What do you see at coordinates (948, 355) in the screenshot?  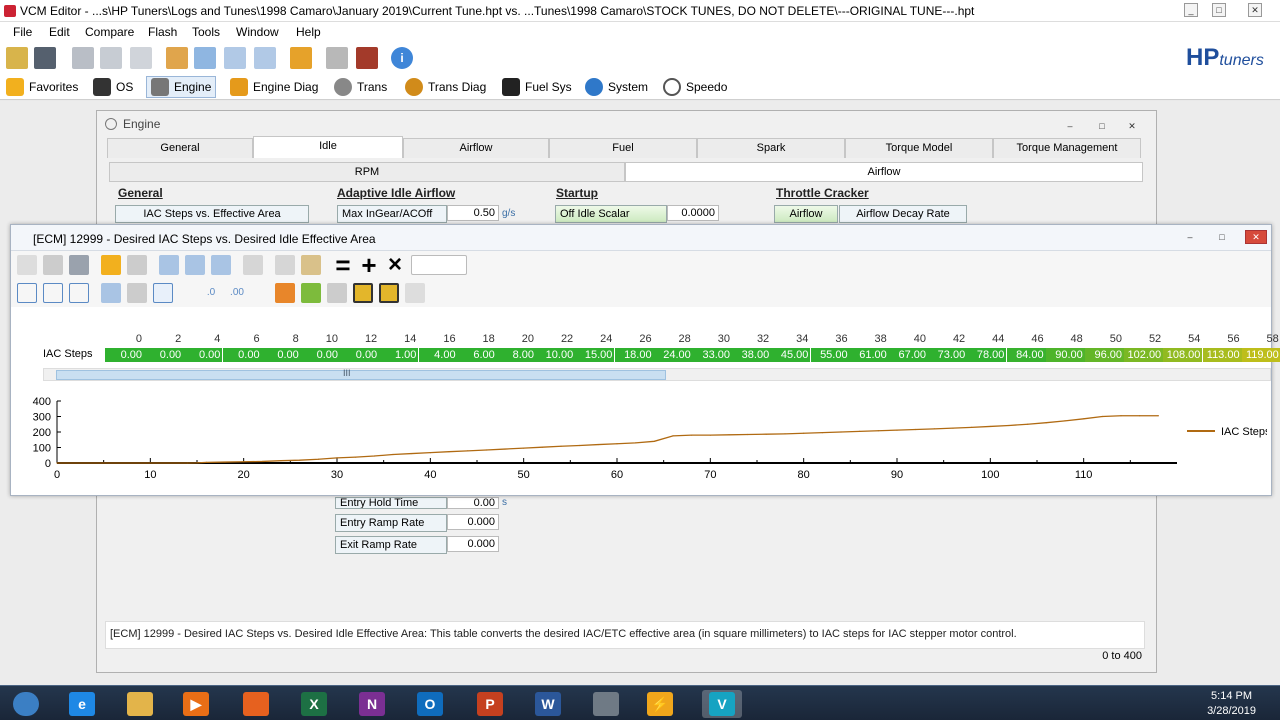 I see `table-cell: 73.00` at bounding box center [948, 355].